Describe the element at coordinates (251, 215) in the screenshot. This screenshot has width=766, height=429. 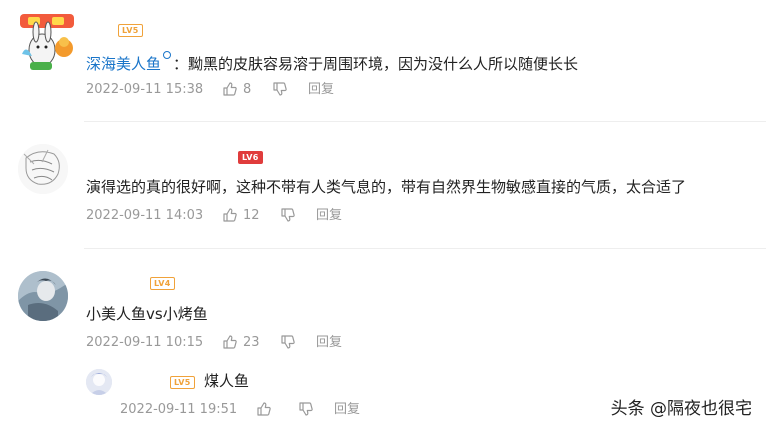
I see `like-count: 12` at that location.